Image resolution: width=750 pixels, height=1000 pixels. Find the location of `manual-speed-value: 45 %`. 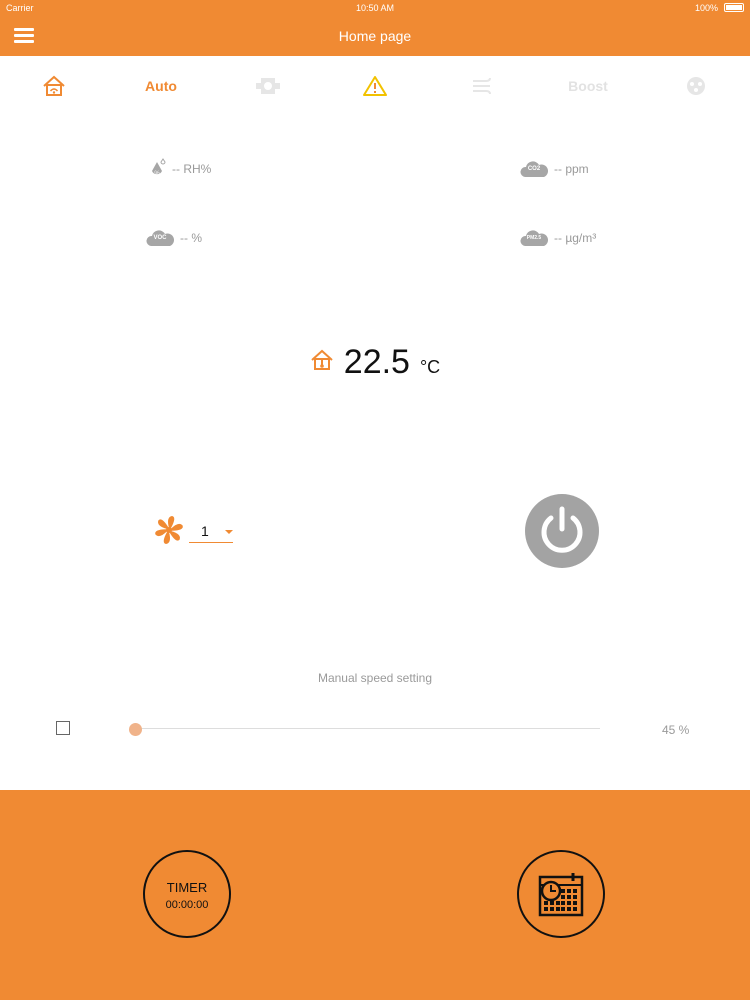

manual-speed-value: 45 % is located at coordinates (676, 730).